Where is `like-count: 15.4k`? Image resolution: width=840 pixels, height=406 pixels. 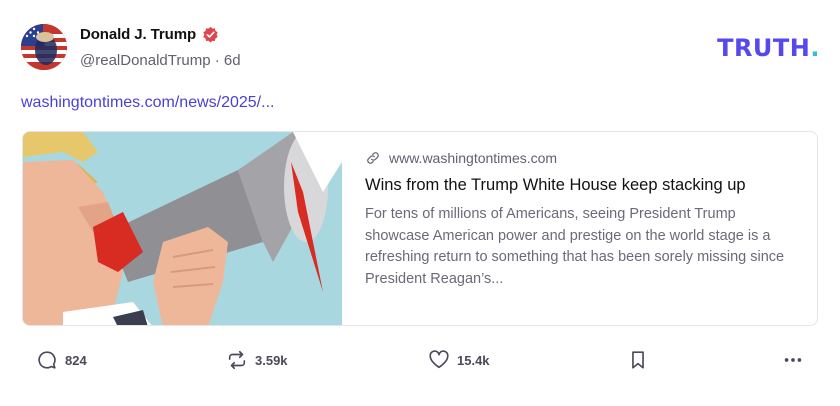 like-count: 15.4k is located at coordinates (473, 360).